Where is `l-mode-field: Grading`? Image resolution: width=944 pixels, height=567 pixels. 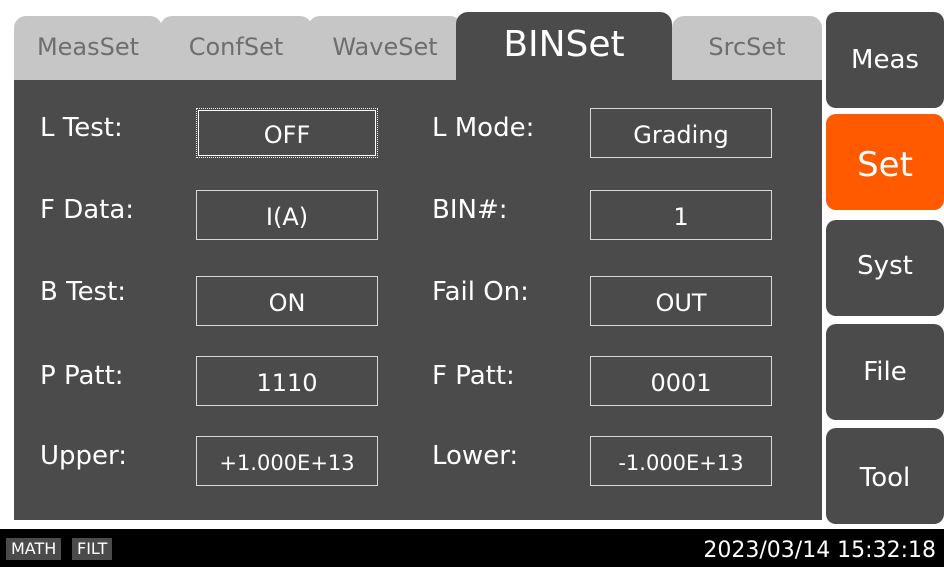
l-mode-field: Grading is located at coordinates (681, 133).